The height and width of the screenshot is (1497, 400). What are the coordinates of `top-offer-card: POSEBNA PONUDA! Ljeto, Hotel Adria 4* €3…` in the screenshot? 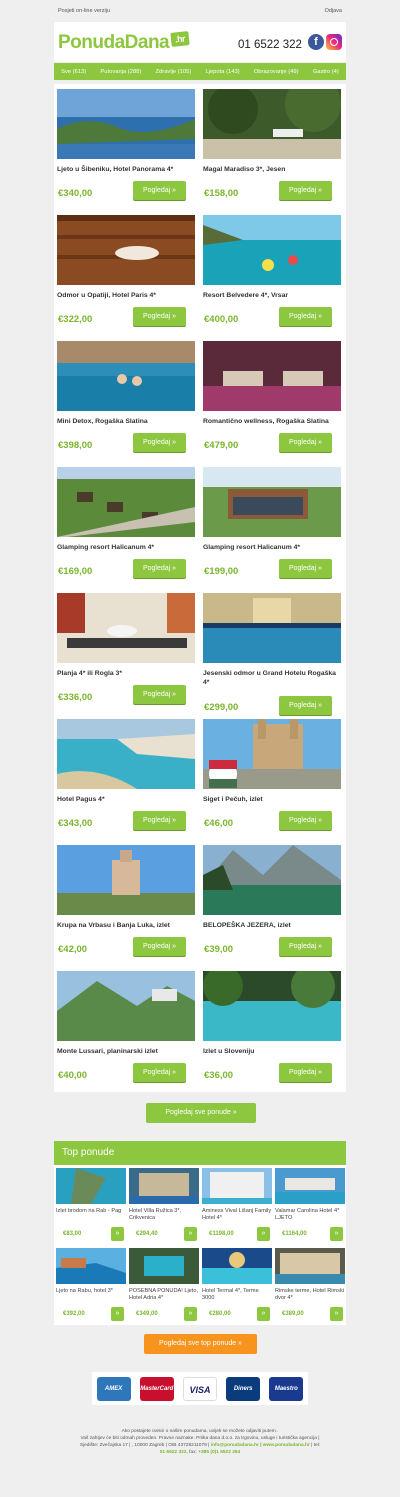 It's located at (163, 1283).